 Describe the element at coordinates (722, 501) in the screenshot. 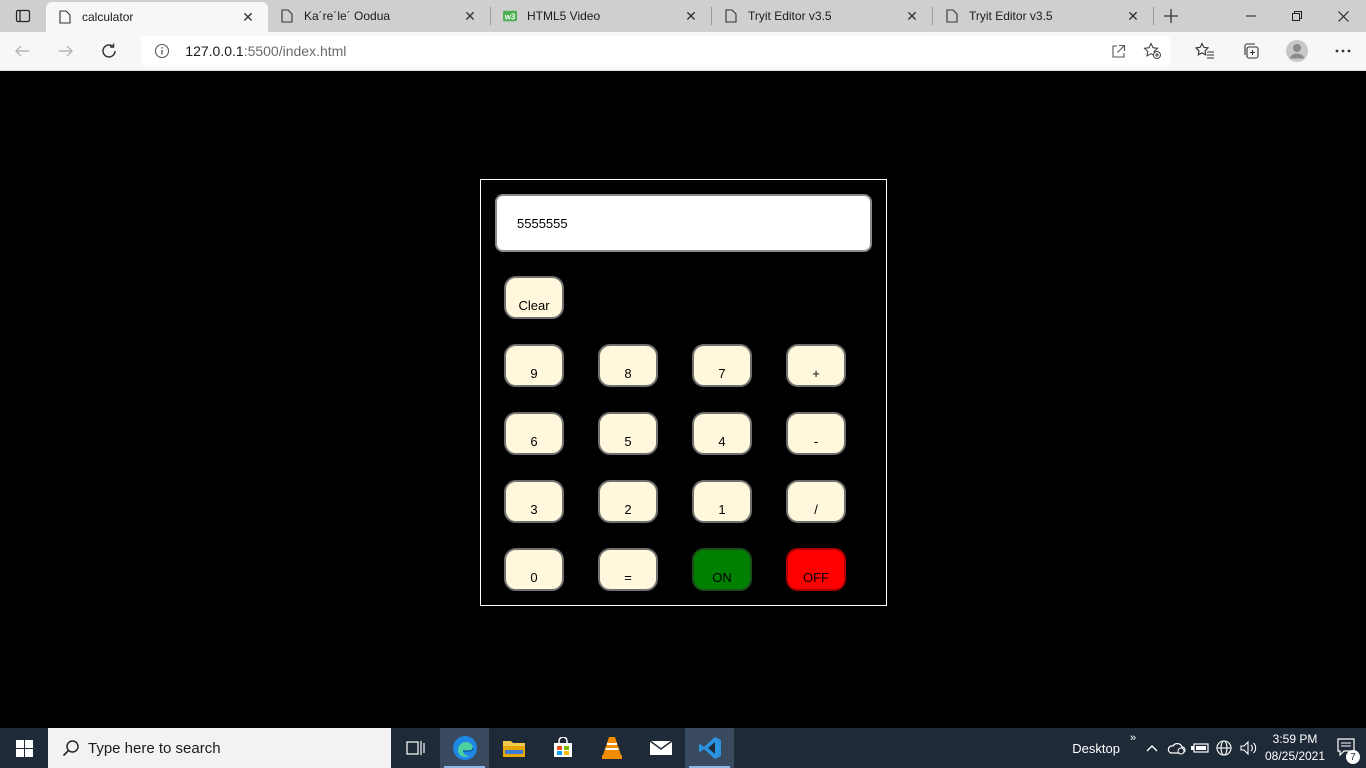

I see `key-1: 1` at that location.